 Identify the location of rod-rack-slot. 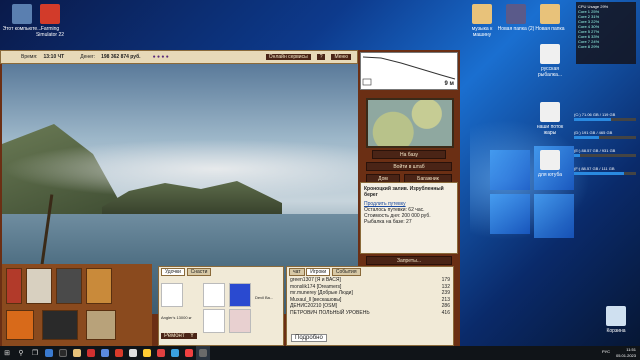
(14, 286).